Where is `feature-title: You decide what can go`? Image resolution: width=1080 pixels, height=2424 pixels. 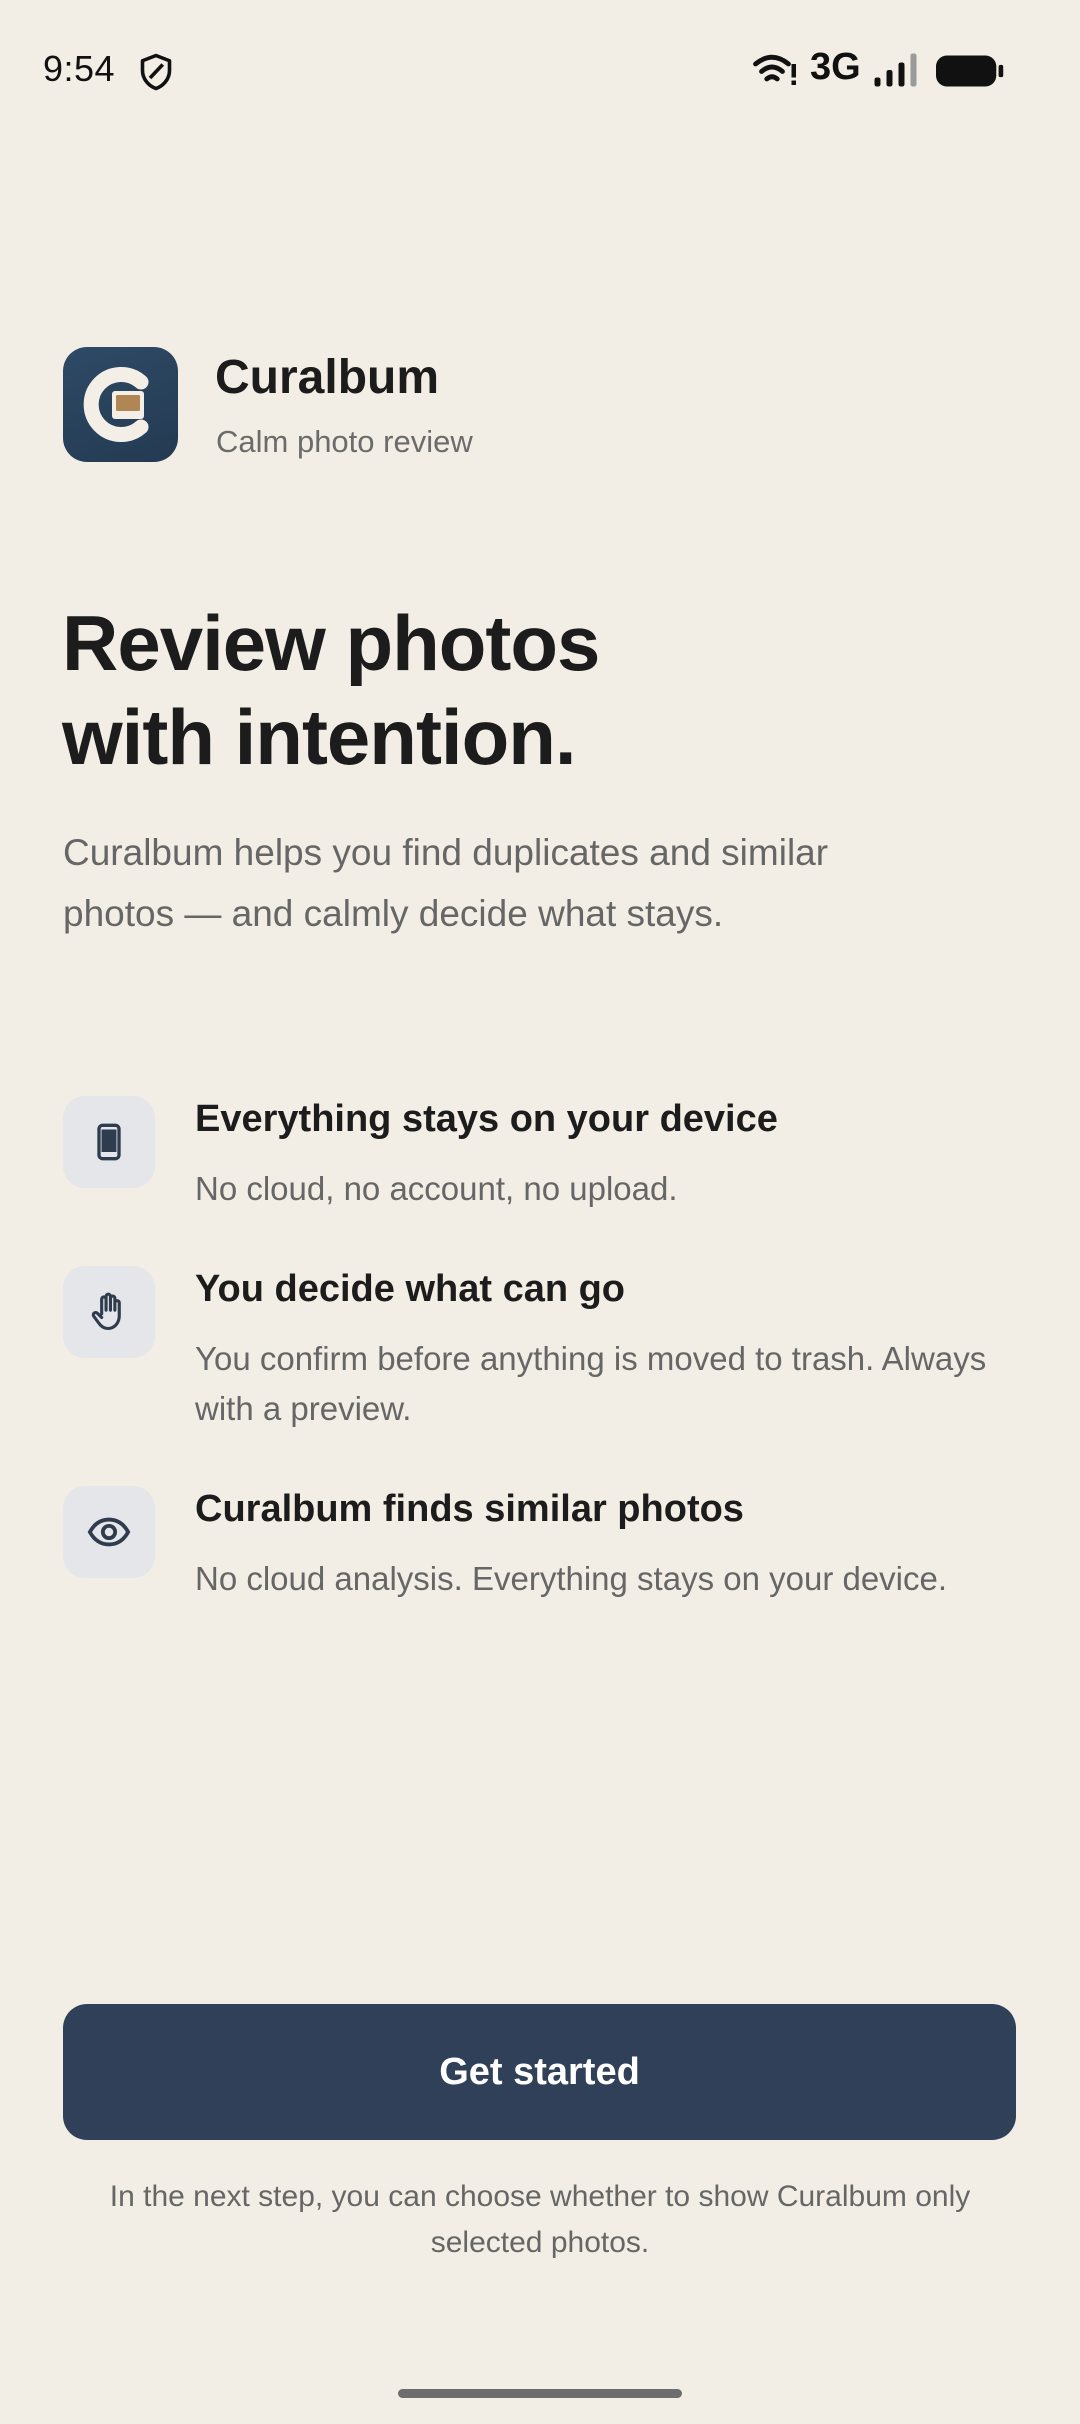
feature-title: You decide what can go is located at coordinates (410, 1289).